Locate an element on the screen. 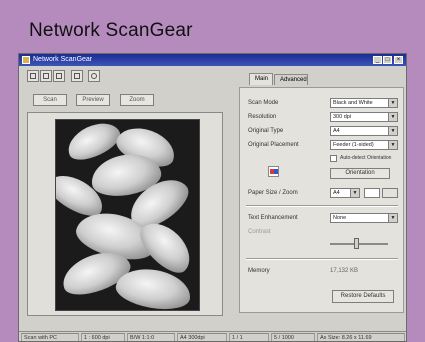 This screenshot has height=342, width=425. original-type-select: A4 ▼ is located at coordinates (364, 131).